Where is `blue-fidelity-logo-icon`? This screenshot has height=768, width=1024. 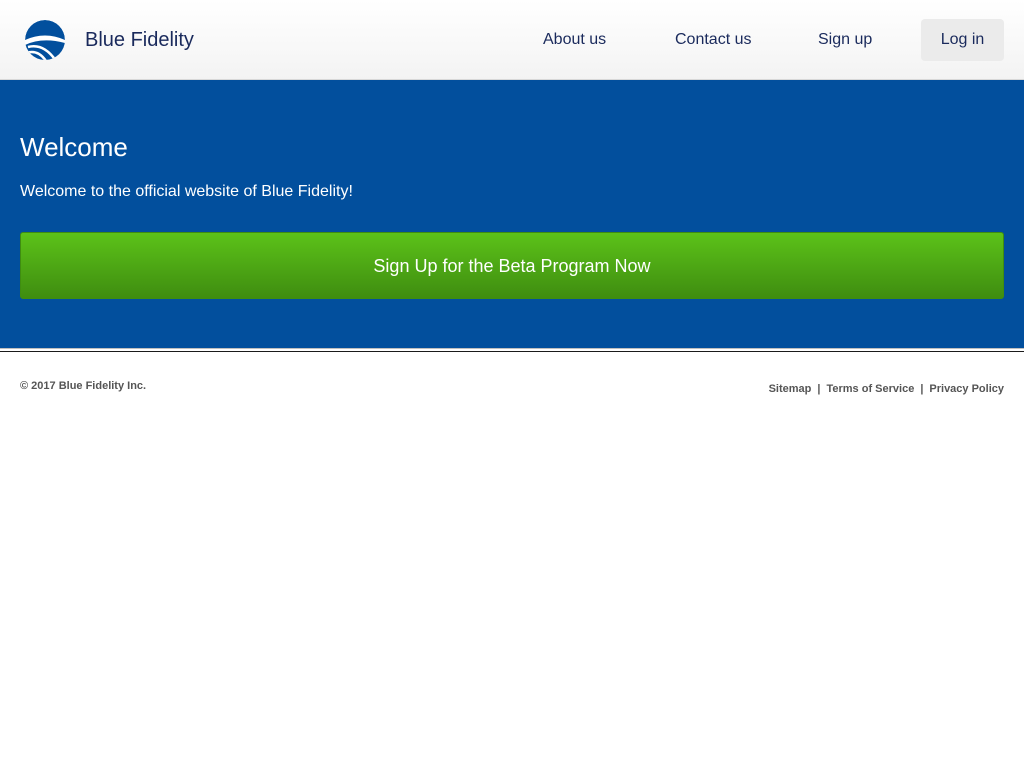
blue-fidelity-logo-icon is located at coordinates (45, 40).